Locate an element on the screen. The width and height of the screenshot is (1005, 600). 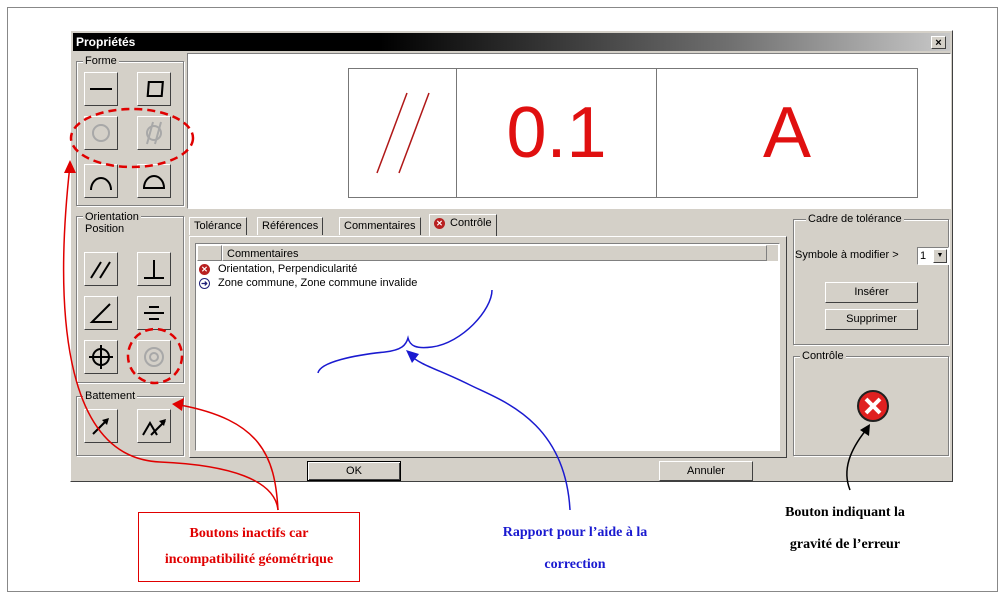
cylindricity-button is located at coordinates (154, 133).